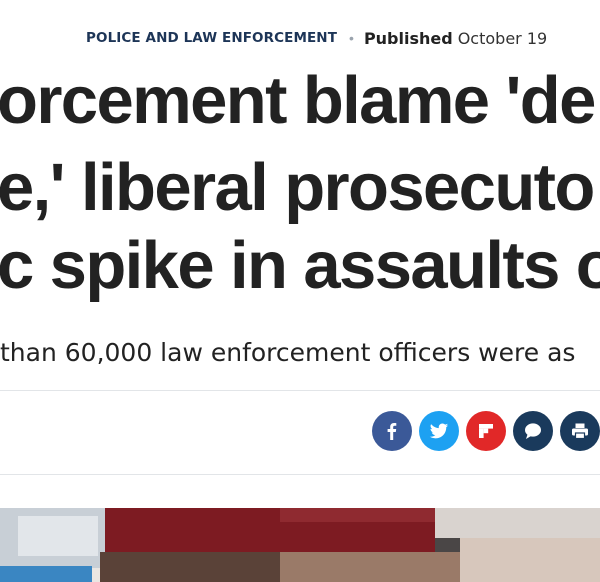 The height and width of the screenshot is (582, 600). I want to click on headline-line-1: orcement blame 'de, so click(298, 100).